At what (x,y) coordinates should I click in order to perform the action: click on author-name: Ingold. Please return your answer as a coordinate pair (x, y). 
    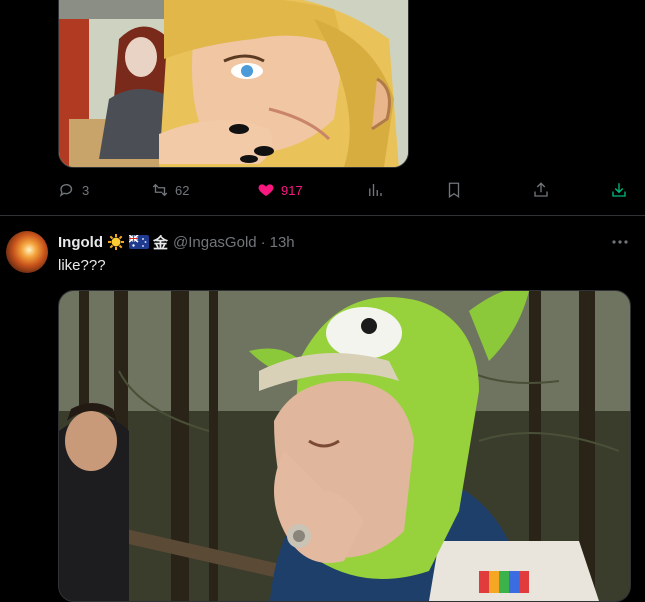
    Looking at the image, I should click on (80, 242).